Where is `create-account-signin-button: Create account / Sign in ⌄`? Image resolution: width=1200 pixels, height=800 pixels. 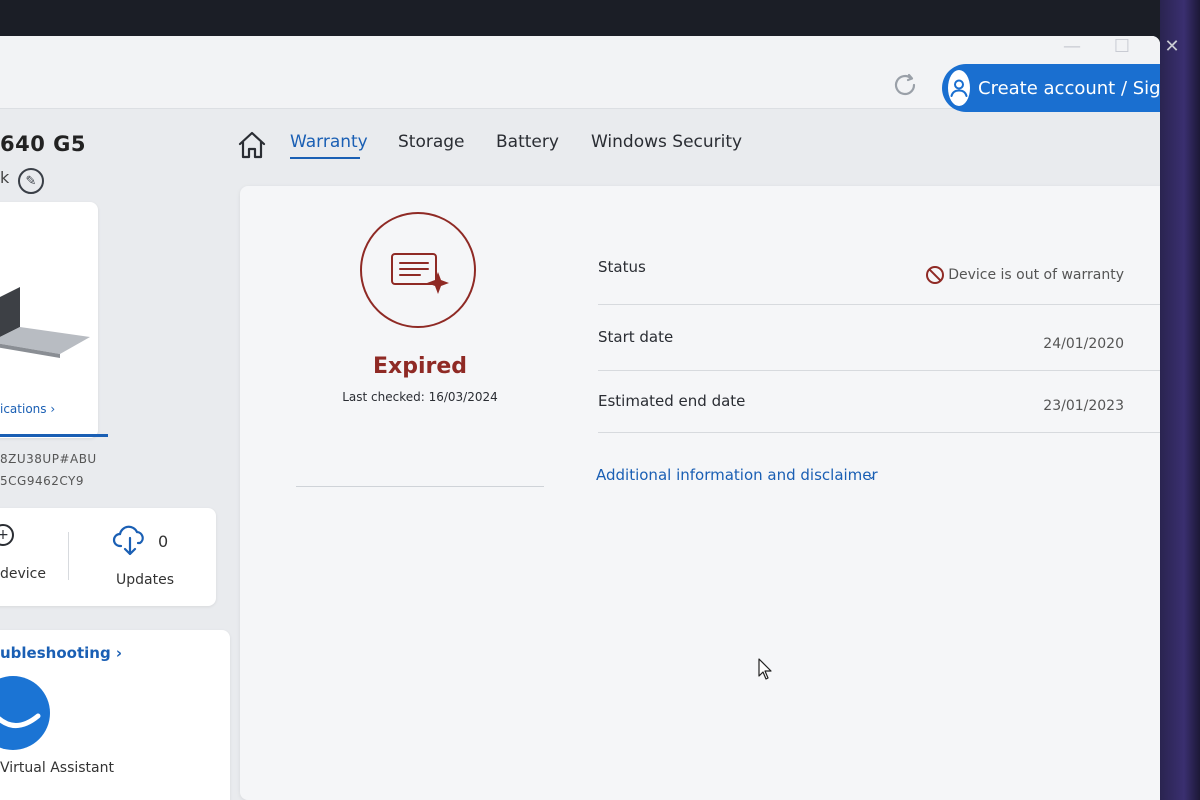 create-account-signin-button: Create account / Sign in ⌄ is located at coordinates (1051, 88).